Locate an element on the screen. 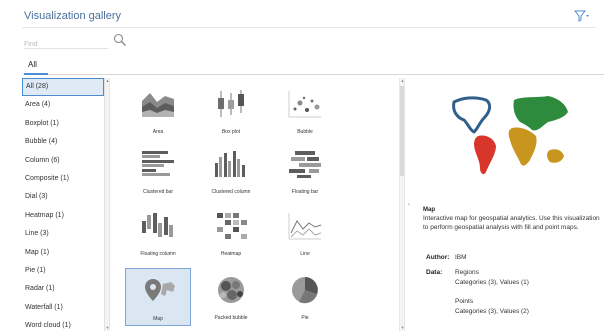 Image resolution: width=604 pixels, height=331 pixels. scrollbar-thumb is located at coordinates (402, 131).